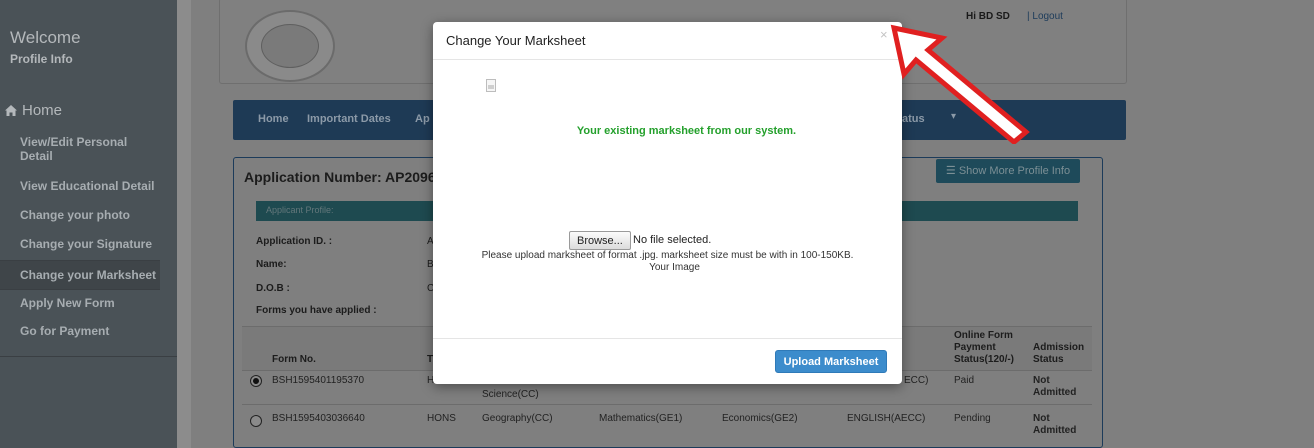 Image resolution: width=1314 pixels, height=448 pixels. What do you see at coordinates (316, 310) in the screenshot?
I see `forms-applied-label: Forms you have applied :` at bounding box center [316, 310].